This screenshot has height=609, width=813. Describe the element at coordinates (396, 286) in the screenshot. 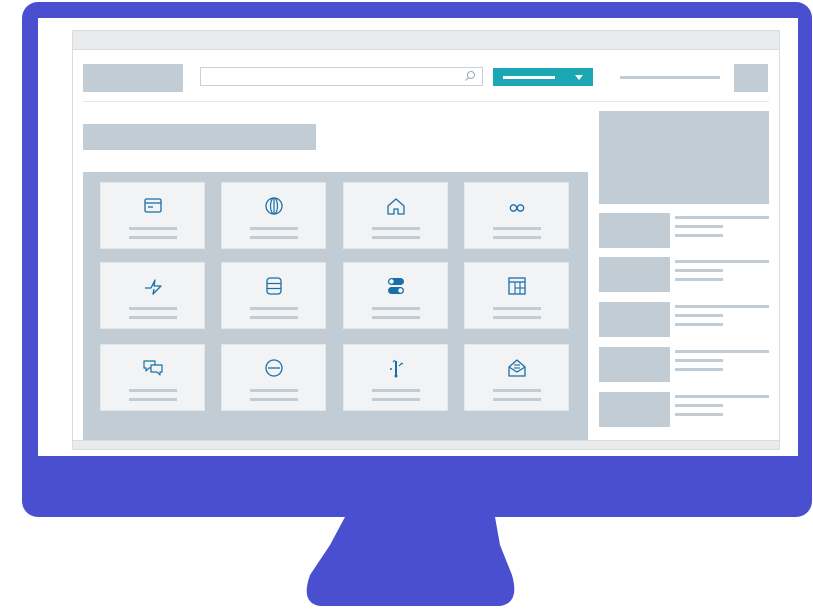

I see `toggle-icon` at that location.